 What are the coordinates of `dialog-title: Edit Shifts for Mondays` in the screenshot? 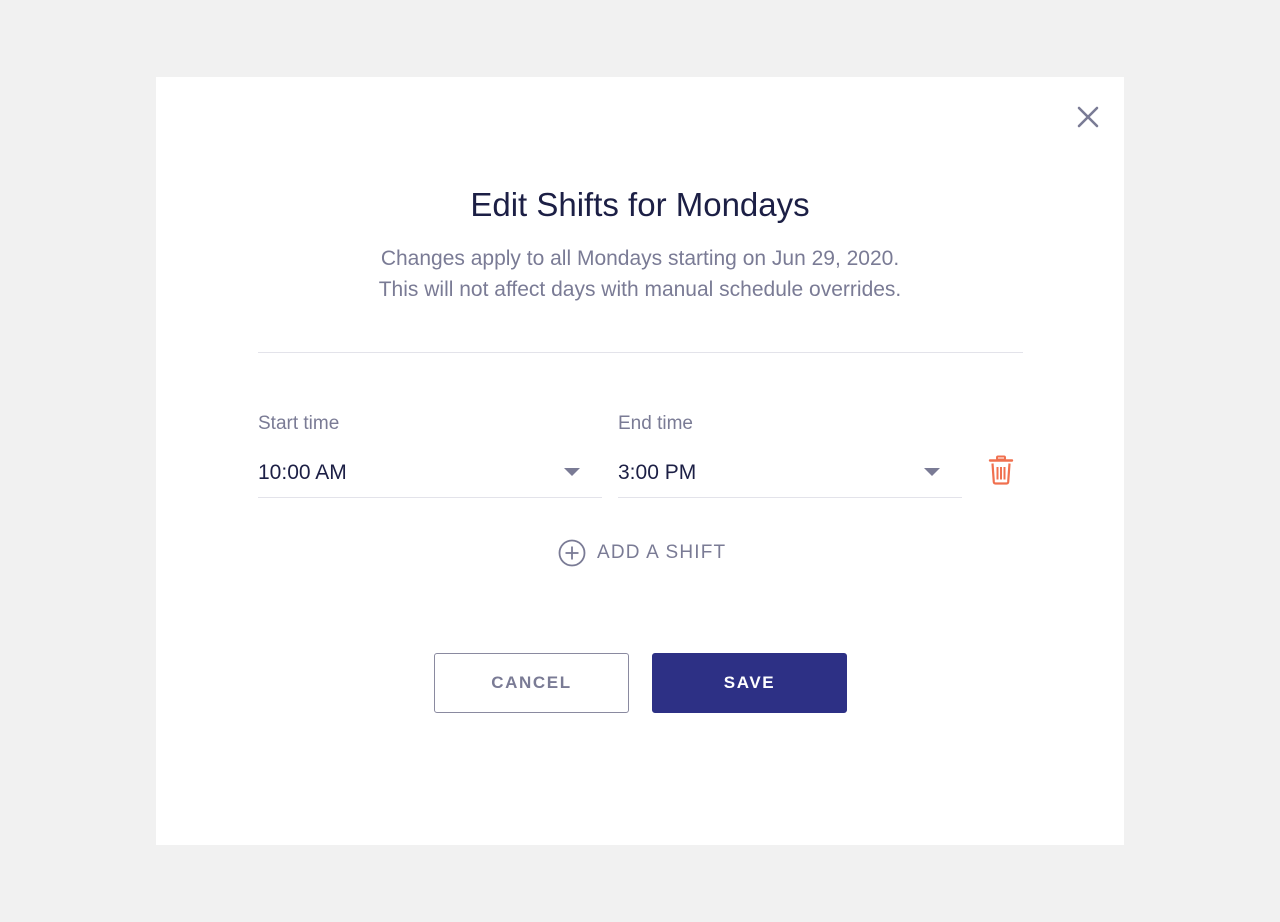 It's located at (640, 204).